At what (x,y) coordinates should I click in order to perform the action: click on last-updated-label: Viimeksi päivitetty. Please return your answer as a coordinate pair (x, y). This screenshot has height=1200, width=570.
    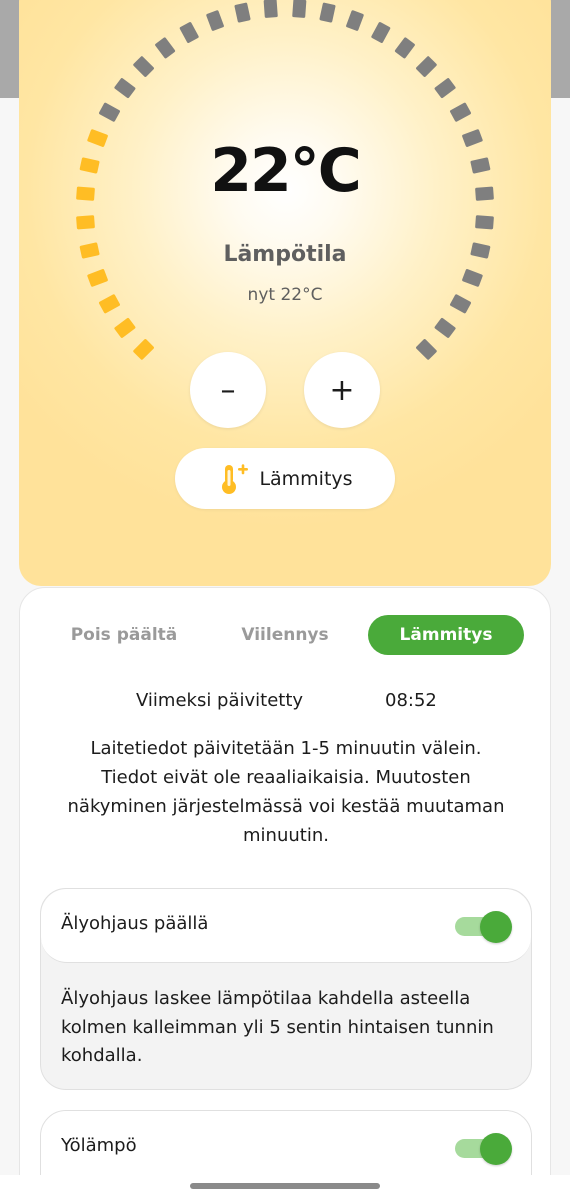
    Looking at the image, I should click on (220, 700).